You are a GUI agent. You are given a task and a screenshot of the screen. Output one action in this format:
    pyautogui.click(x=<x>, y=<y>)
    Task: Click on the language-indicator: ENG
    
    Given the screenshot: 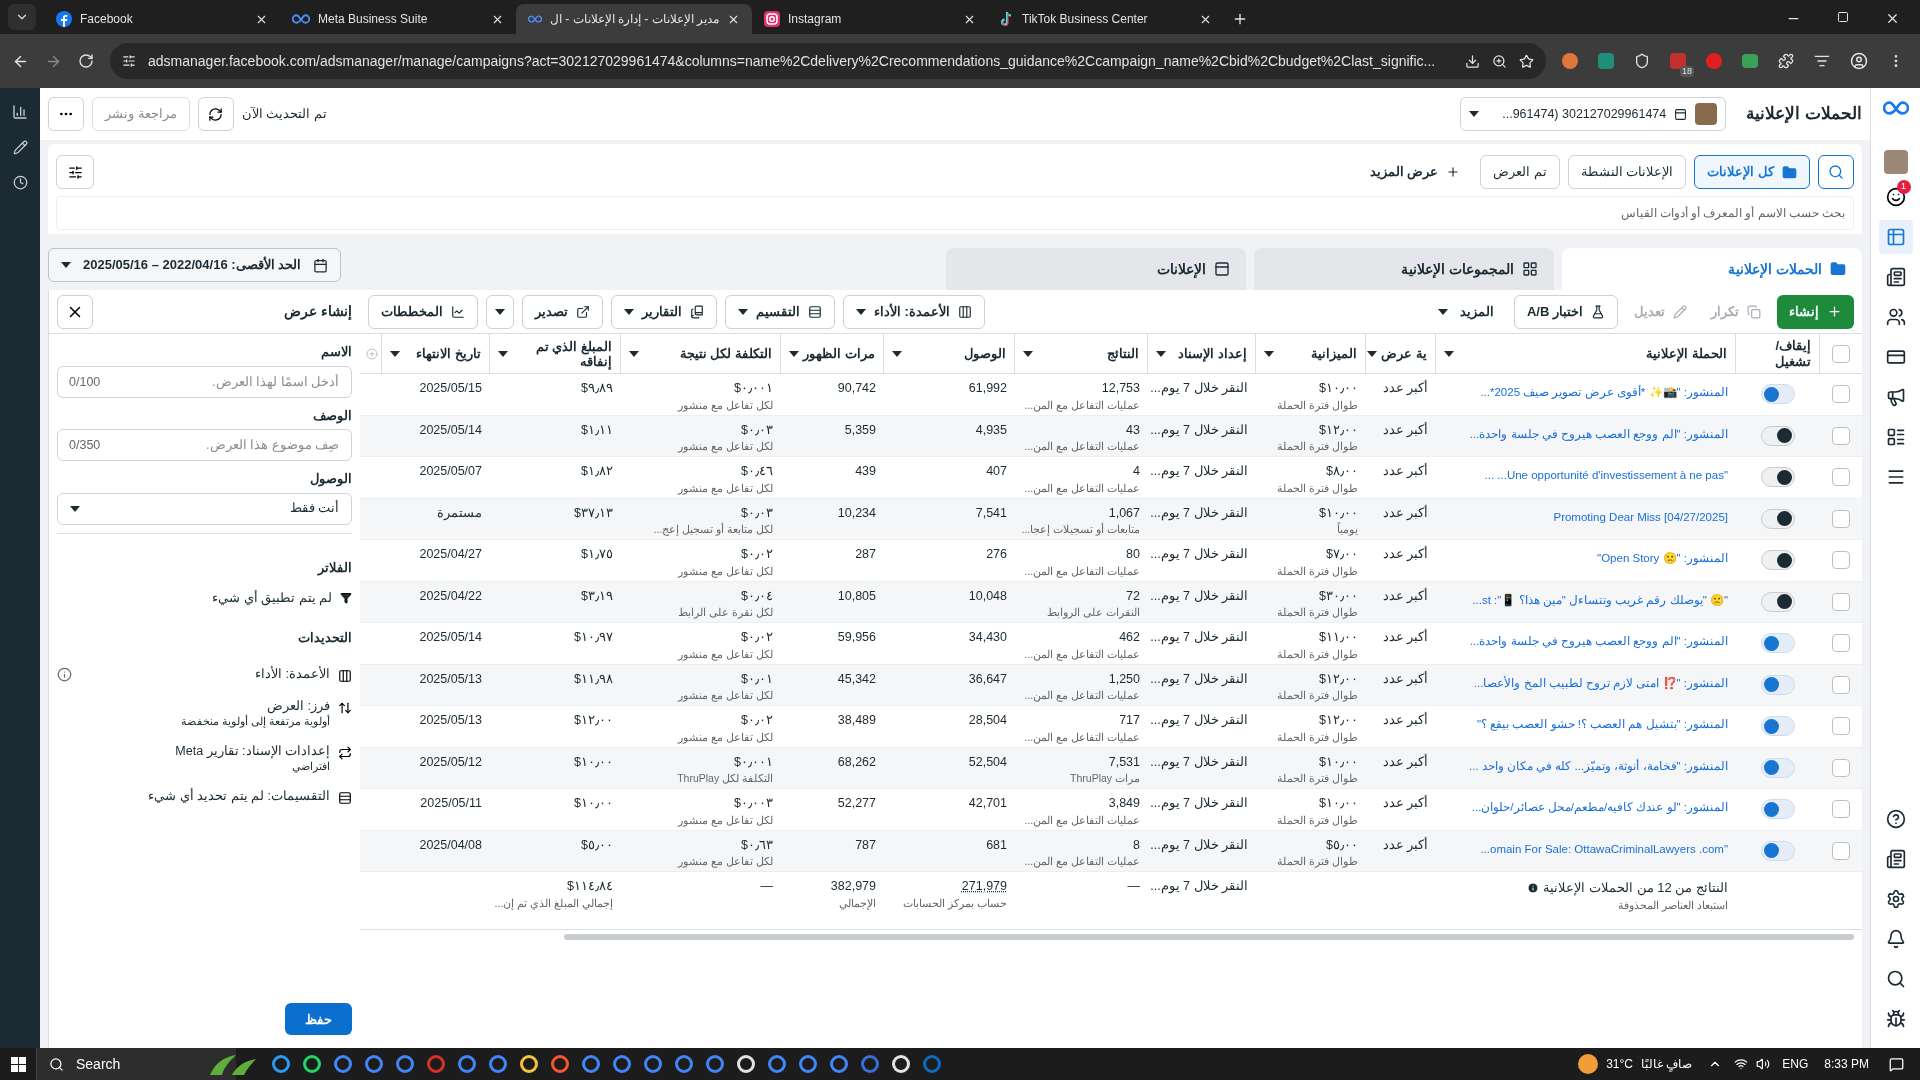 What is the action you would take?
    pyautogui.click(x=1795, y=1064)
    